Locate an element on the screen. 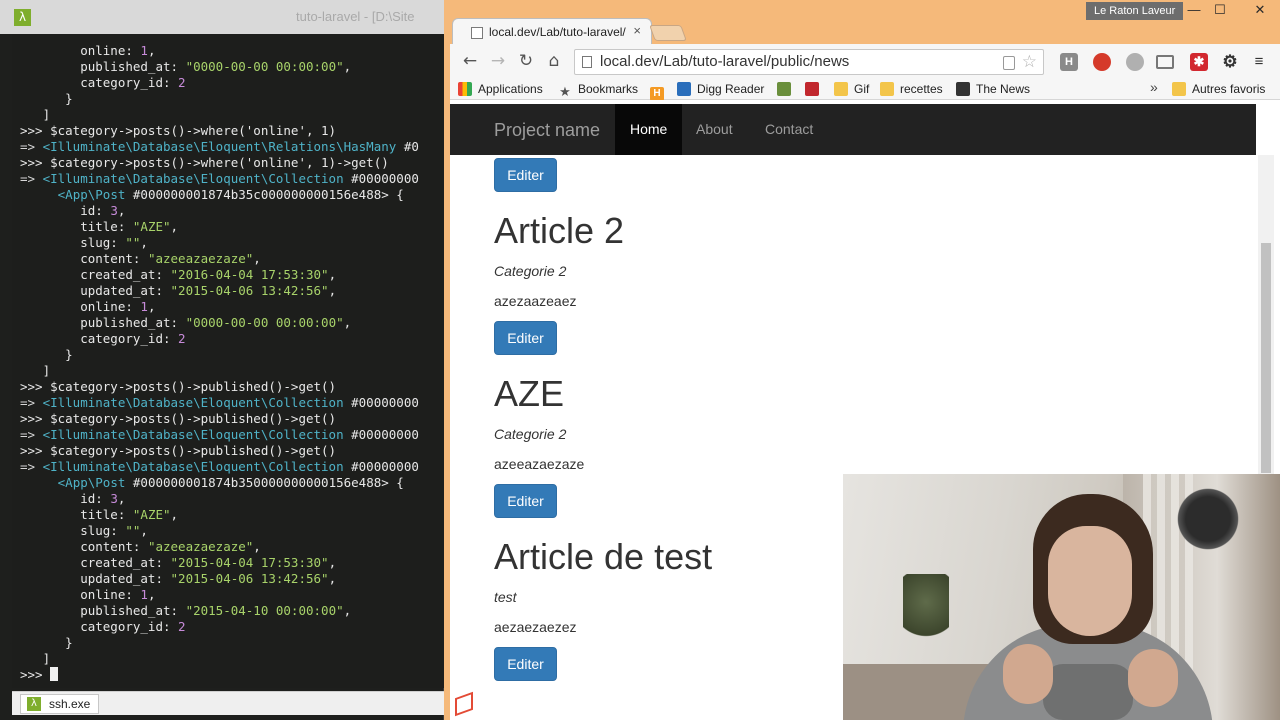 The image size is (1280, 720). site-navbar: Project name Home About Contact is located at coordinates (853, 129).